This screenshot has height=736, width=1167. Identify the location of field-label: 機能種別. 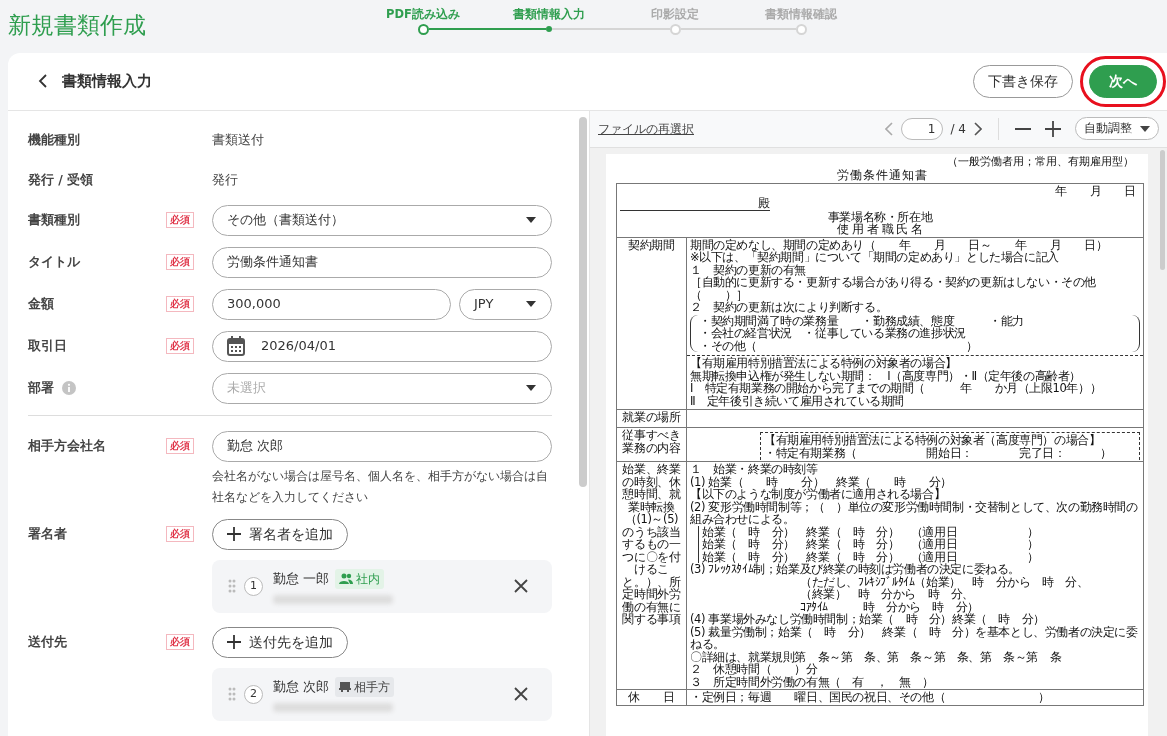
(54, 139).